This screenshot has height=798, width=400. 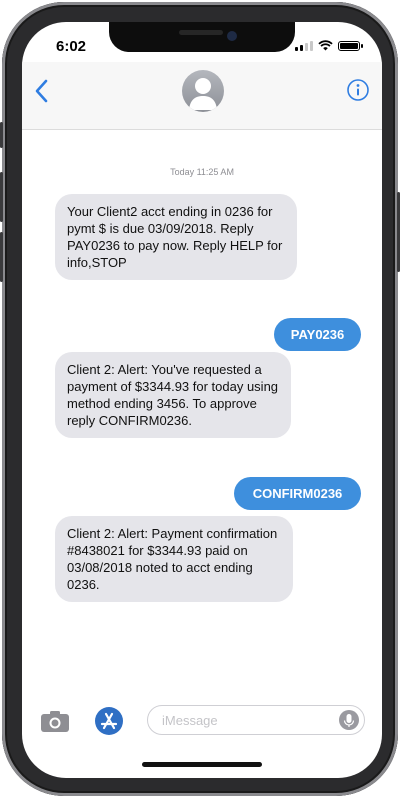 I want to click on notch, so click(x=202, y=37).